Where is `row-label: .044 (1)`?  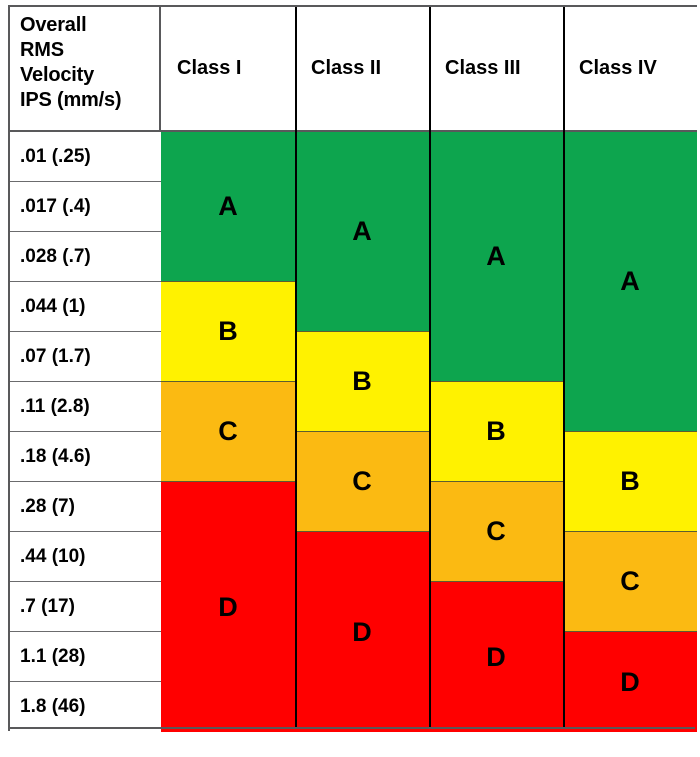
row-label: .044 (1) is located at coordinates (85, 307).